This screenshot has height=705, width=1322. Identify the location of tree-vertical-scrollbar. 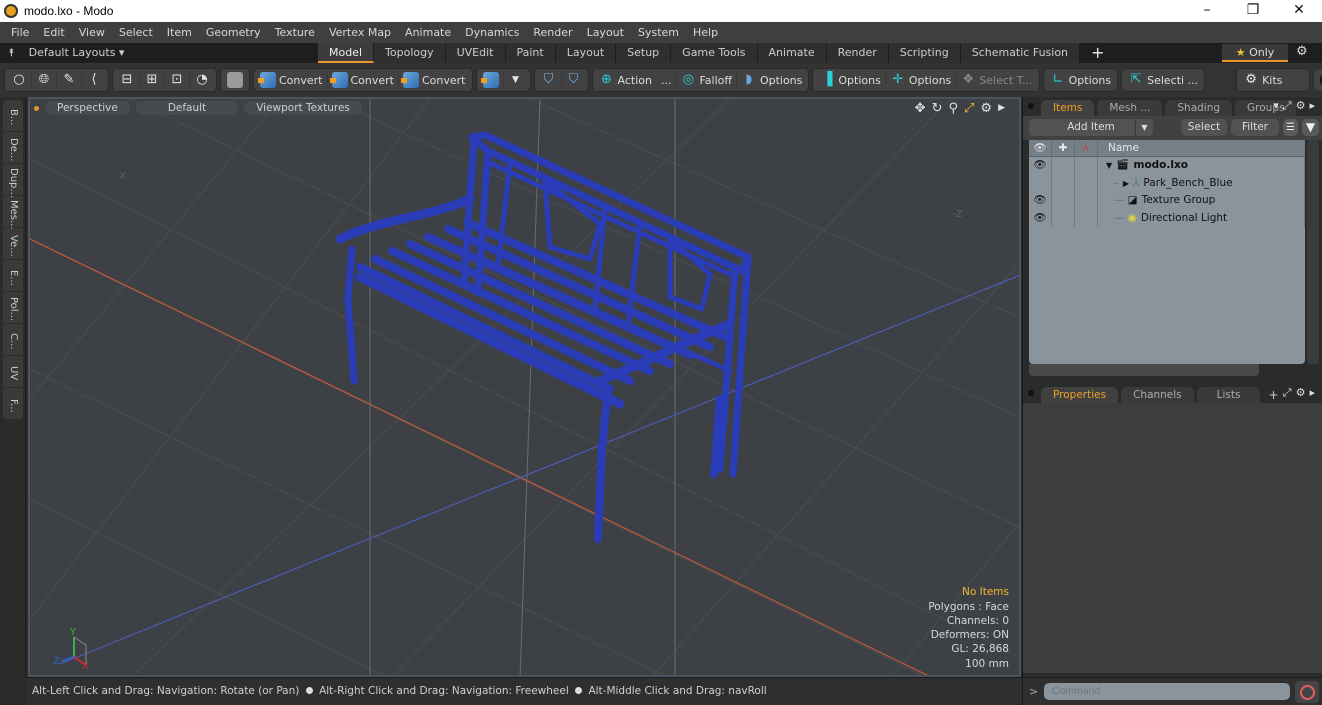
(1313, 252).